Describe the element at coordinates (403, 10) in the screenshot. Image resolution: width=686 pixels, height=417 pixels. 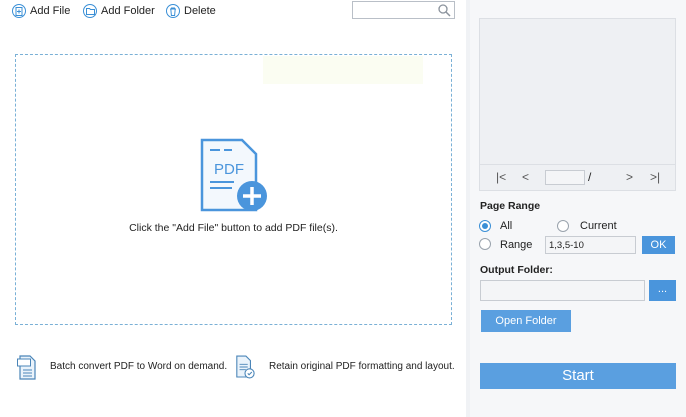
I see `search-input` at that location.